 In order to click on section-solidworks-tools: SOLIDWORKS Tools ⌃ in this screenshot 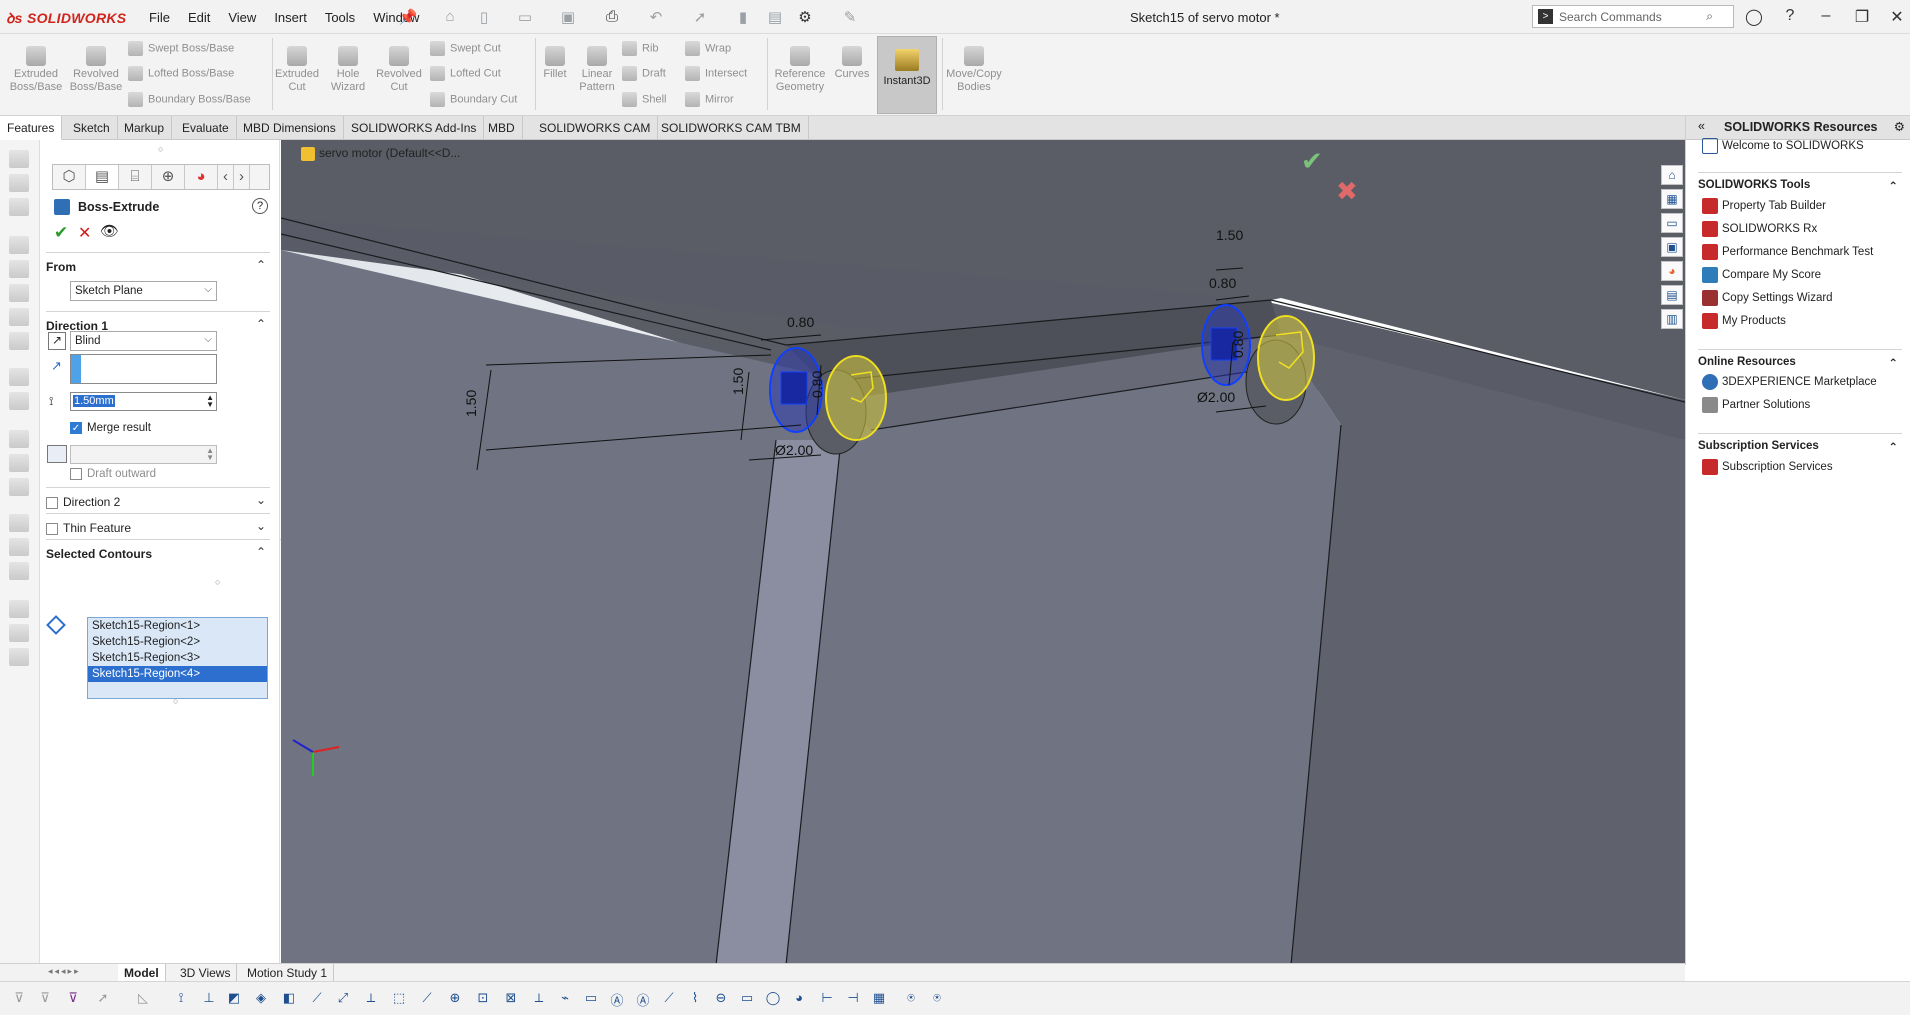, I will do `click(1800, 182)`.